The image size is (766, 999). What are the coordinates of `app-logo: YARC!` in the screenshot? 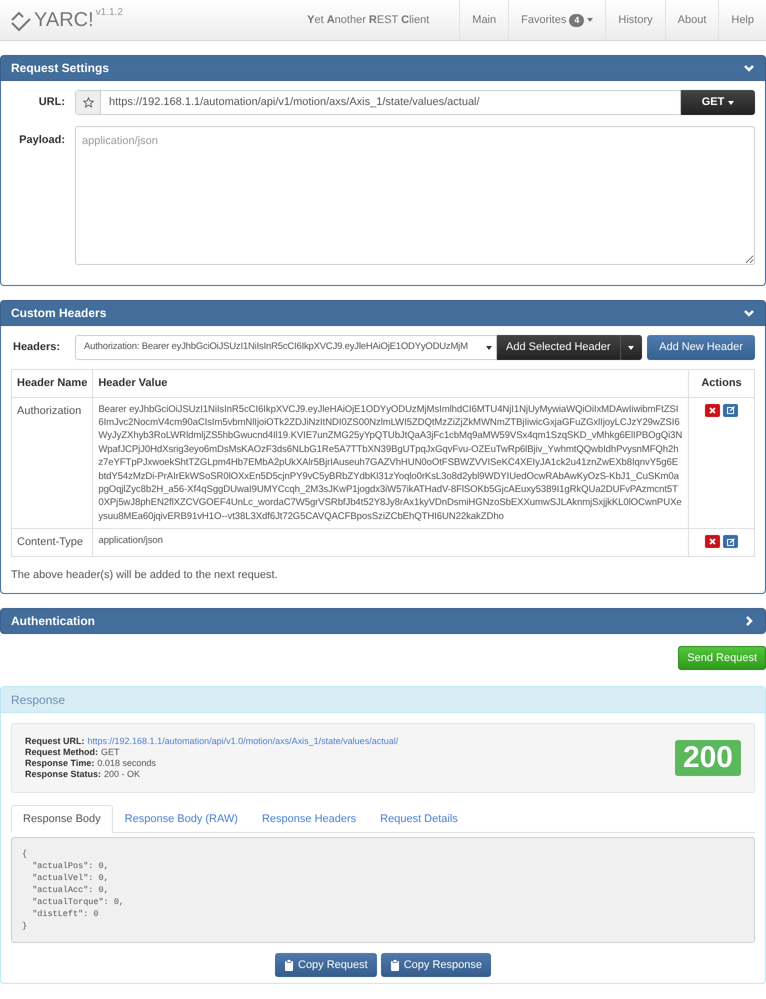 It's located at (64, 20).